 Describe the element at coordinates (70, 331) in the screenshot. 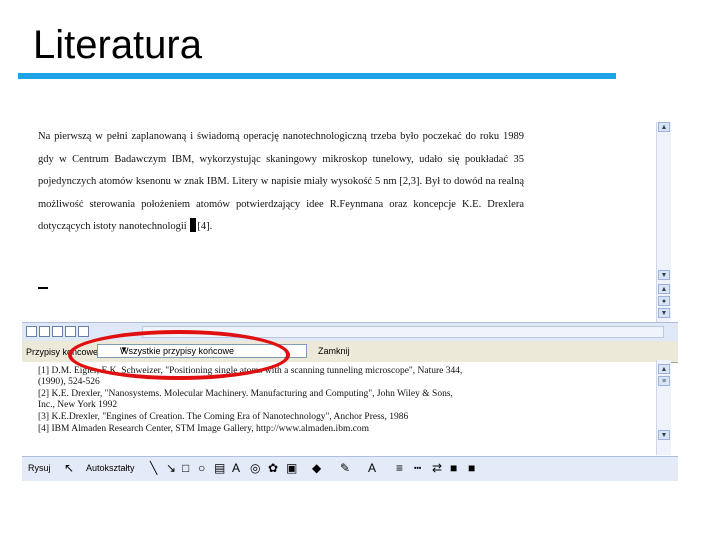

I see `outline-view-icon` at that location.